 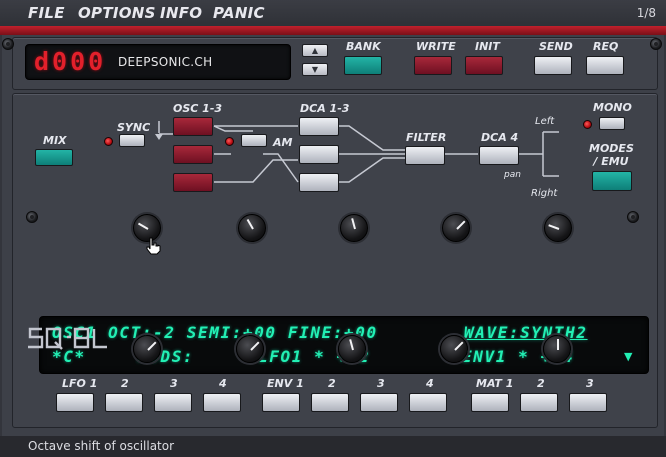 What do you see at coordinates (174, 383) in the screenshot?
I see `lfo3-label: 3` at bounding box center [174, 383].